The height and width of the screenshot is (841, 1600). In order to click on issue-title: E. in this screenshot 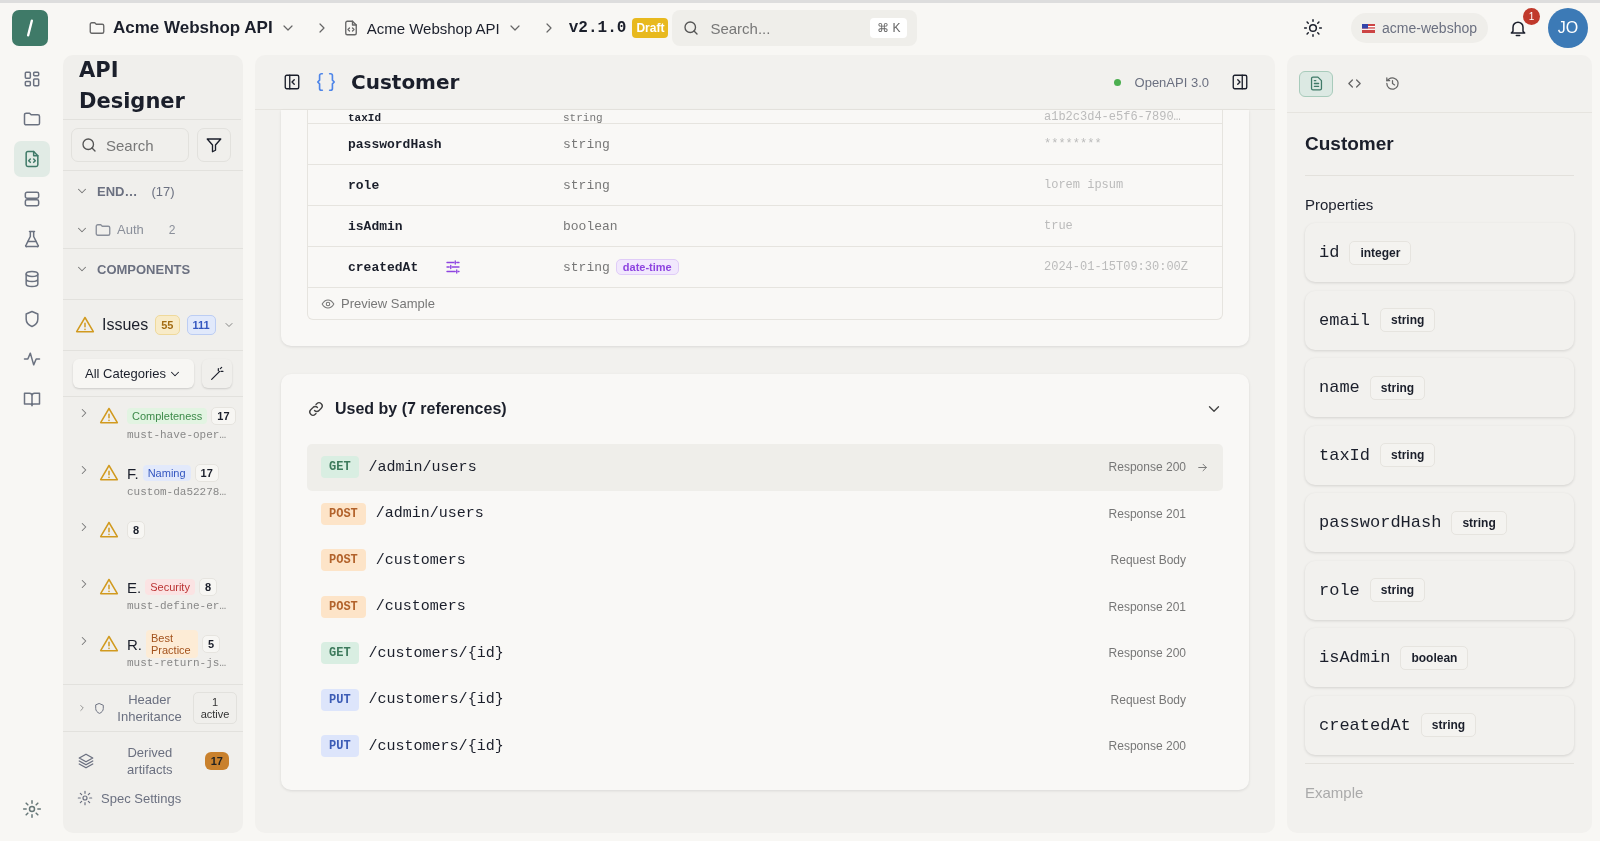, I will do `click(134, 587)`.